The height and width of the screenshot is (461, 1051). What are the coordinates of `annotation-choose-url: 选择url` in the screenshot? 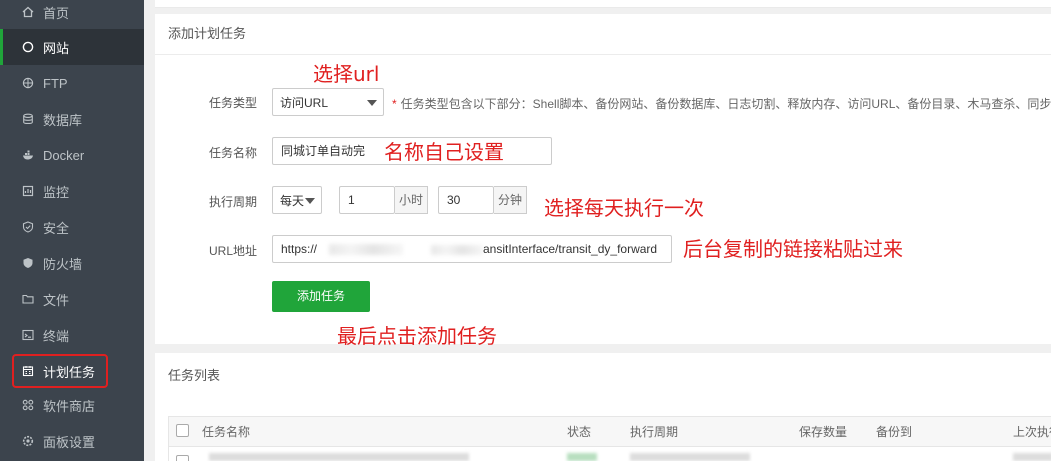 It's located at (346, 74).